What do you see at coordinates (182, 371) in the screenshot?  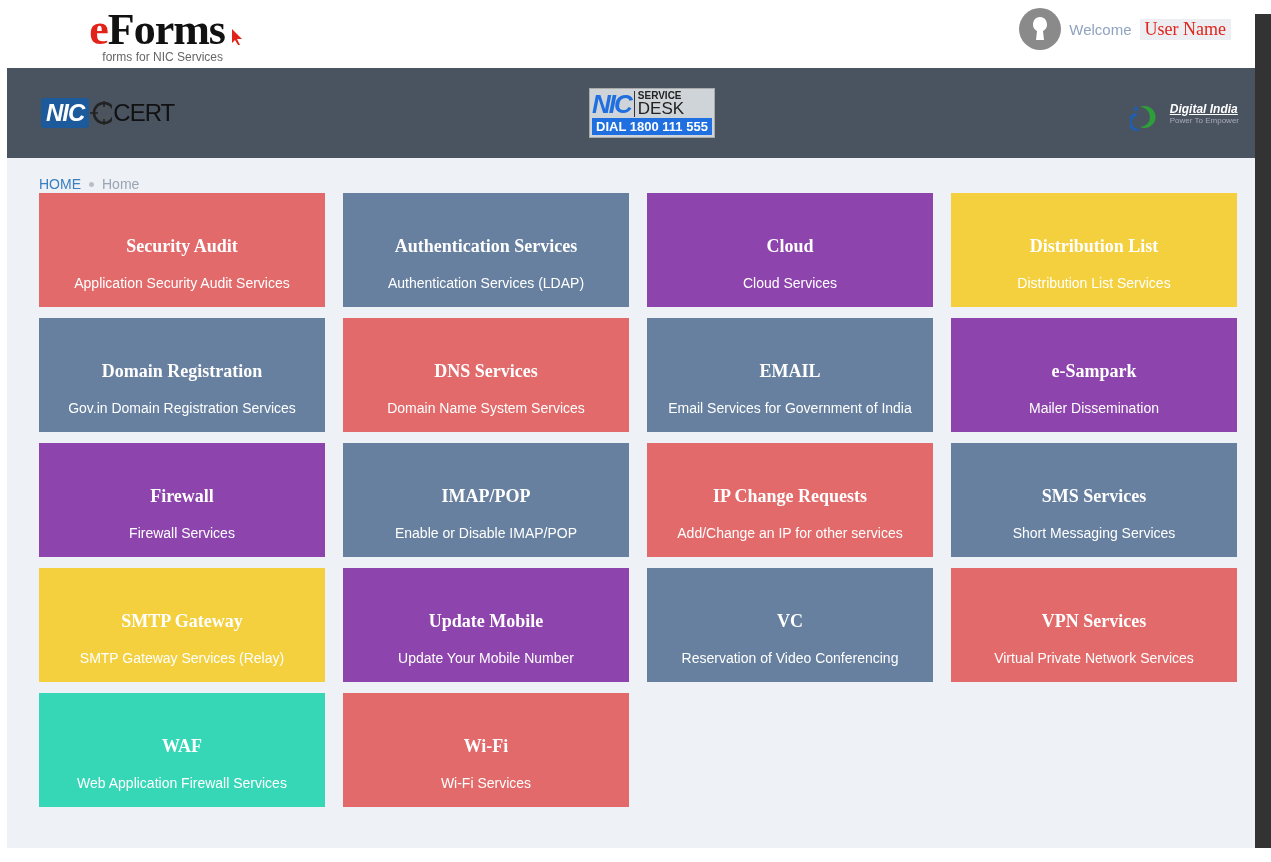 I see `tile-title: Domain Registration` at bounding box center [182, 371].